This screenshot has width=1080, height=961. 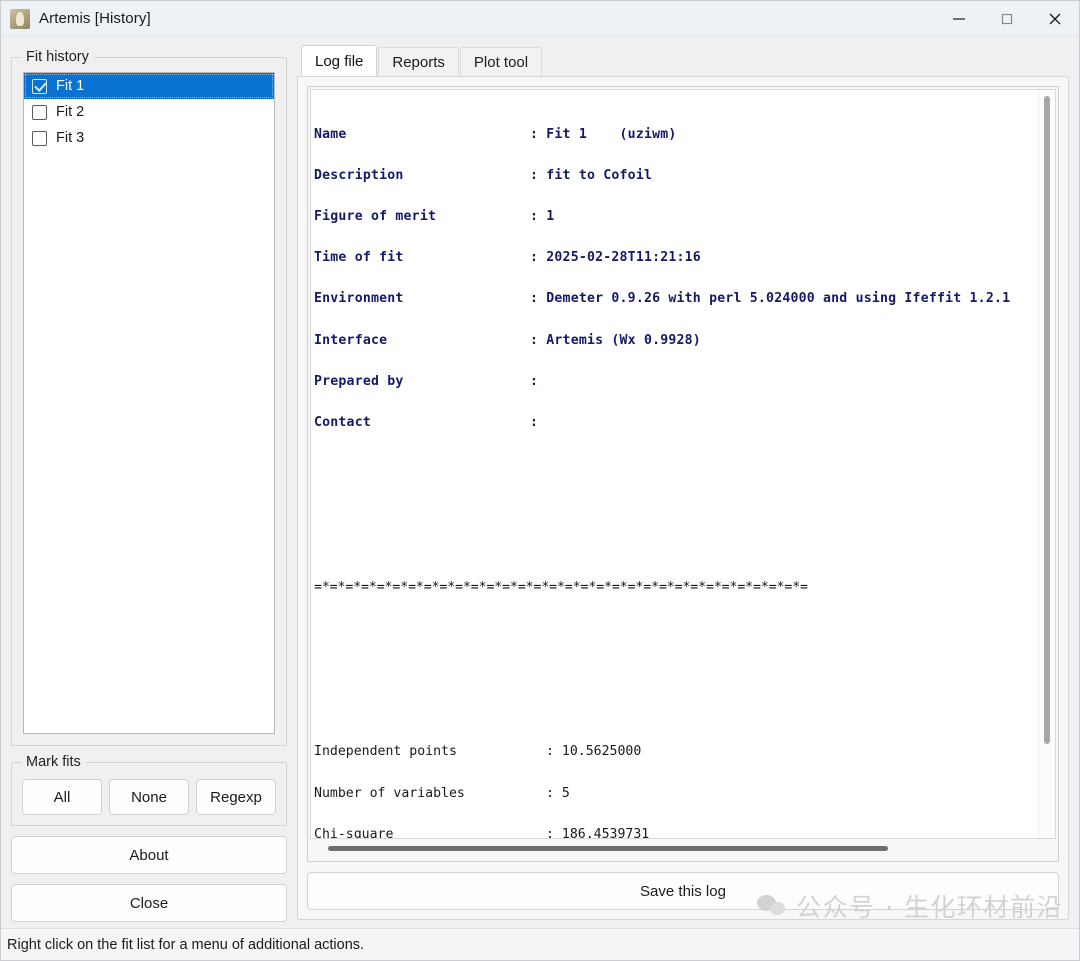 I want to click on fit-list-item-label: Fit 3, so click(x=70, y=138).